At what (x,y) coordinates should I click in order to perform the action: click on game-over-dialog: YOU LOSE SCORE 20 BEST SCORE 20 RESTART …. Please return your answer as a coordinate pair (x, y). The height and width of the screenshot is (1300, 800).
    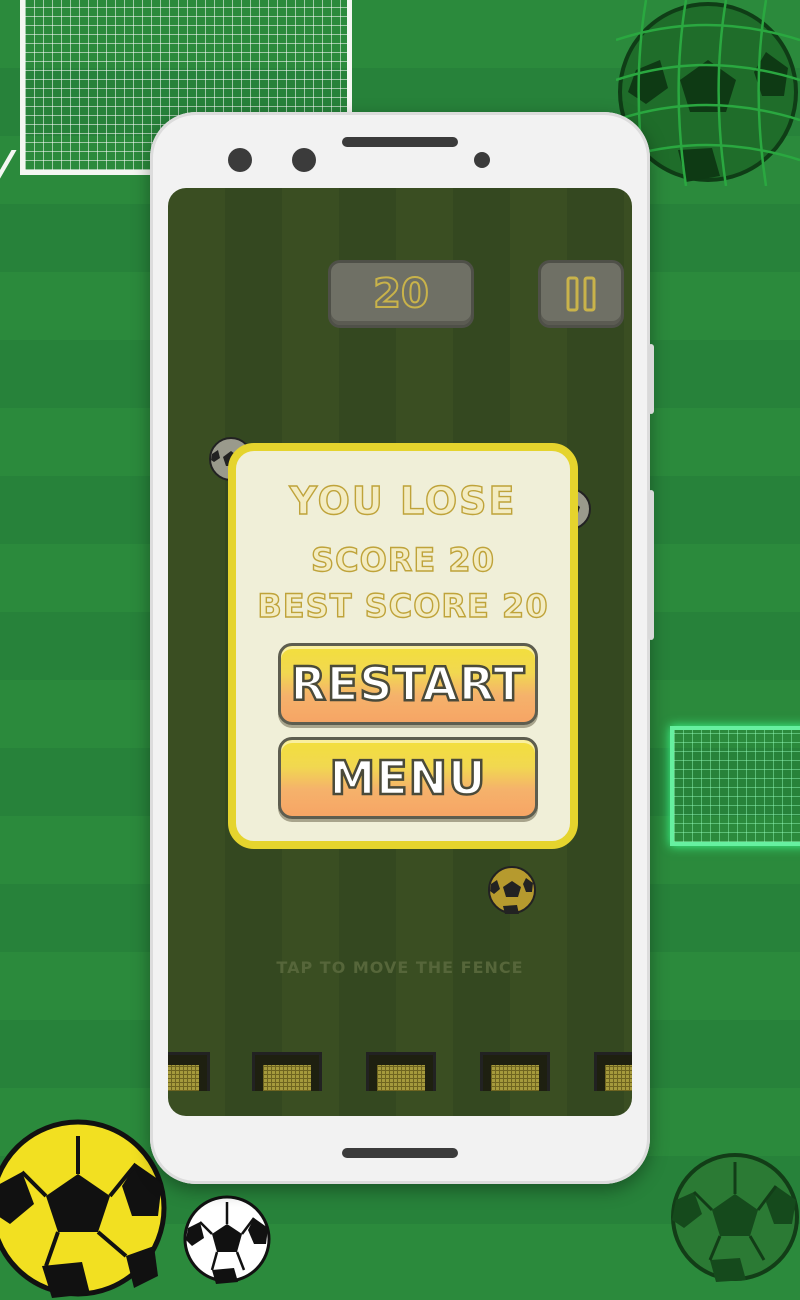
    Looking at the image, I should click on (403, 646).